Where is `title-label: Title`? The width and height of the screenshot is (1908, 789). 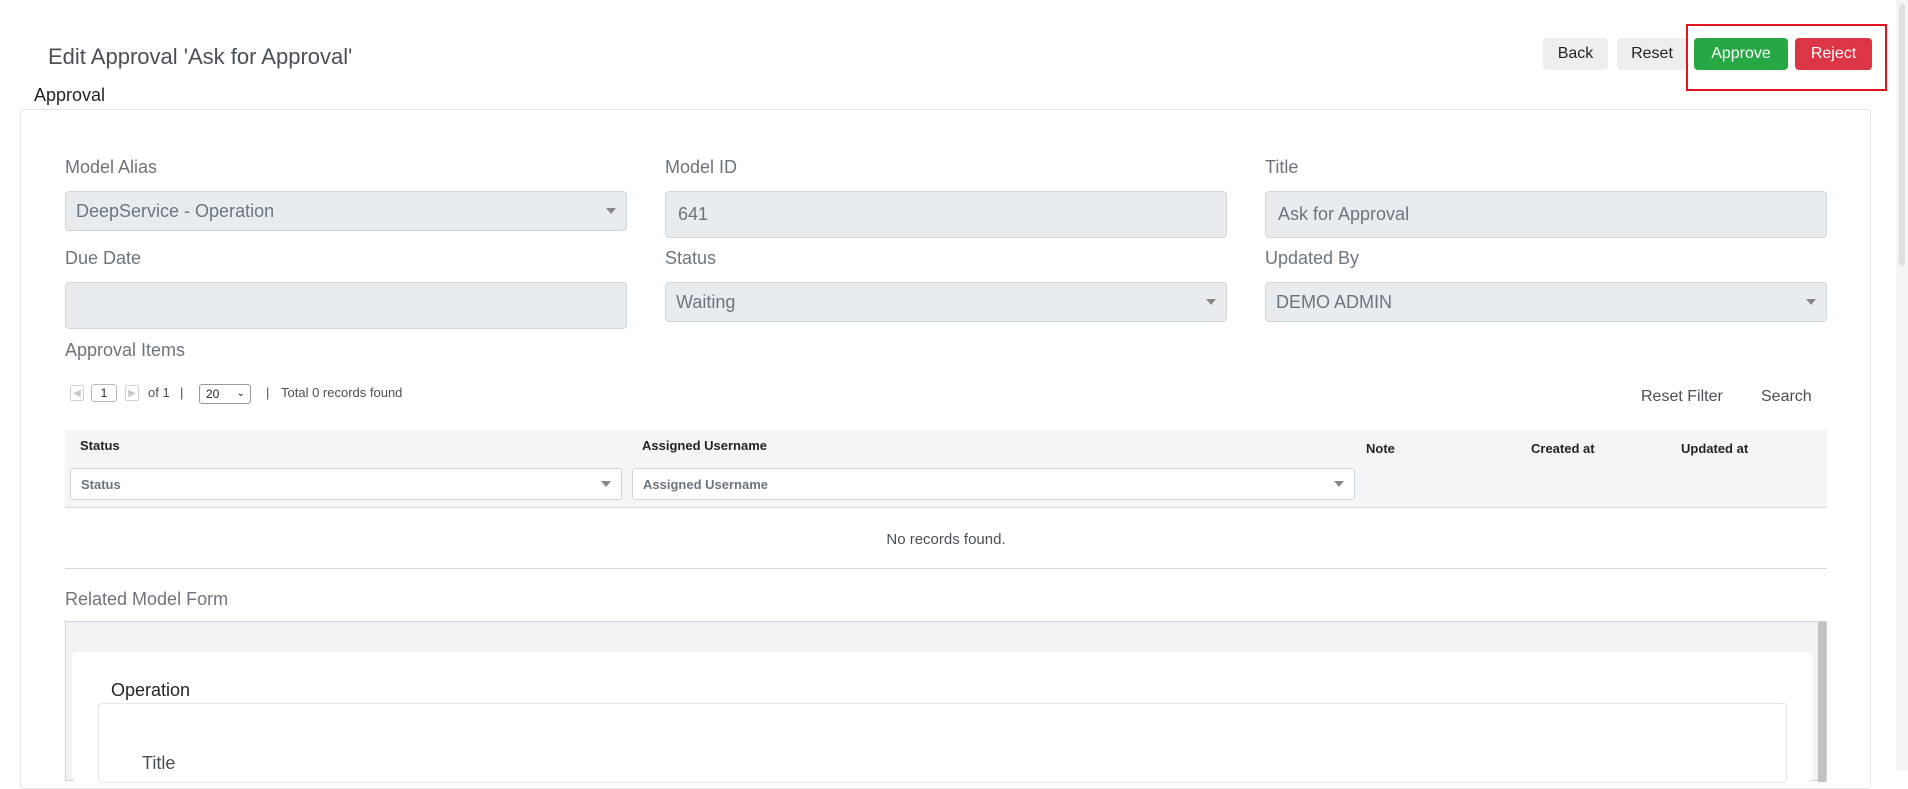
title-label: Title is located at coordinates (1282, 167).